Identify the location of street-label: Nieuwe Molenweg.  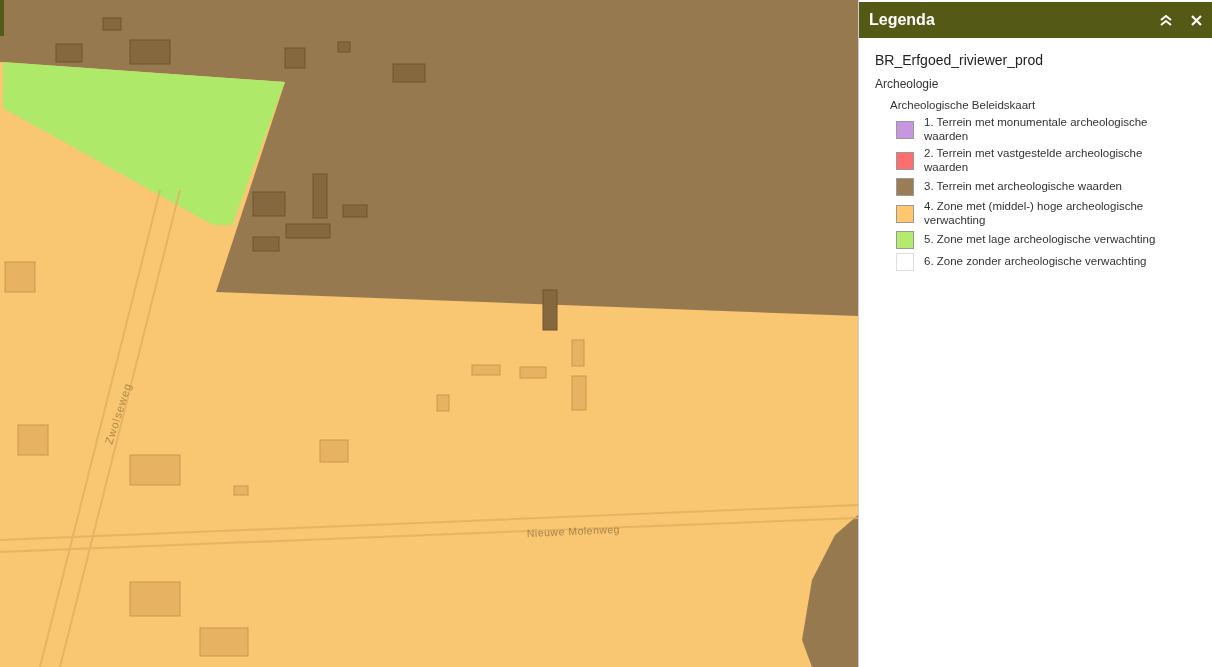
(573, 530).